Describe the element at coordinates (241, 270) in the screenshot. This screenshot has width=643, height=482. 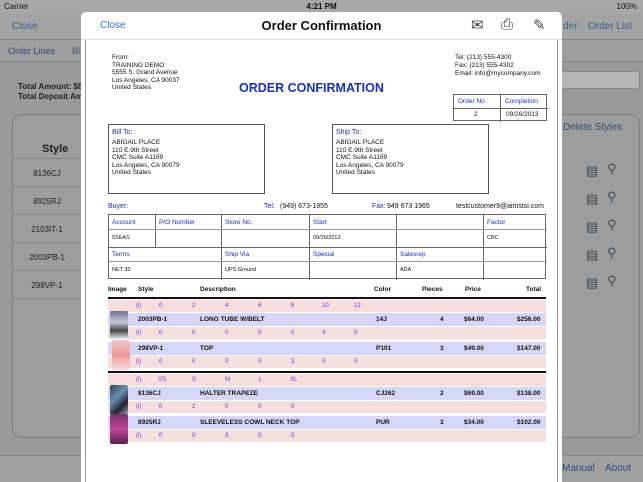
I see `shipvia-value: UPS Ground` at that location.